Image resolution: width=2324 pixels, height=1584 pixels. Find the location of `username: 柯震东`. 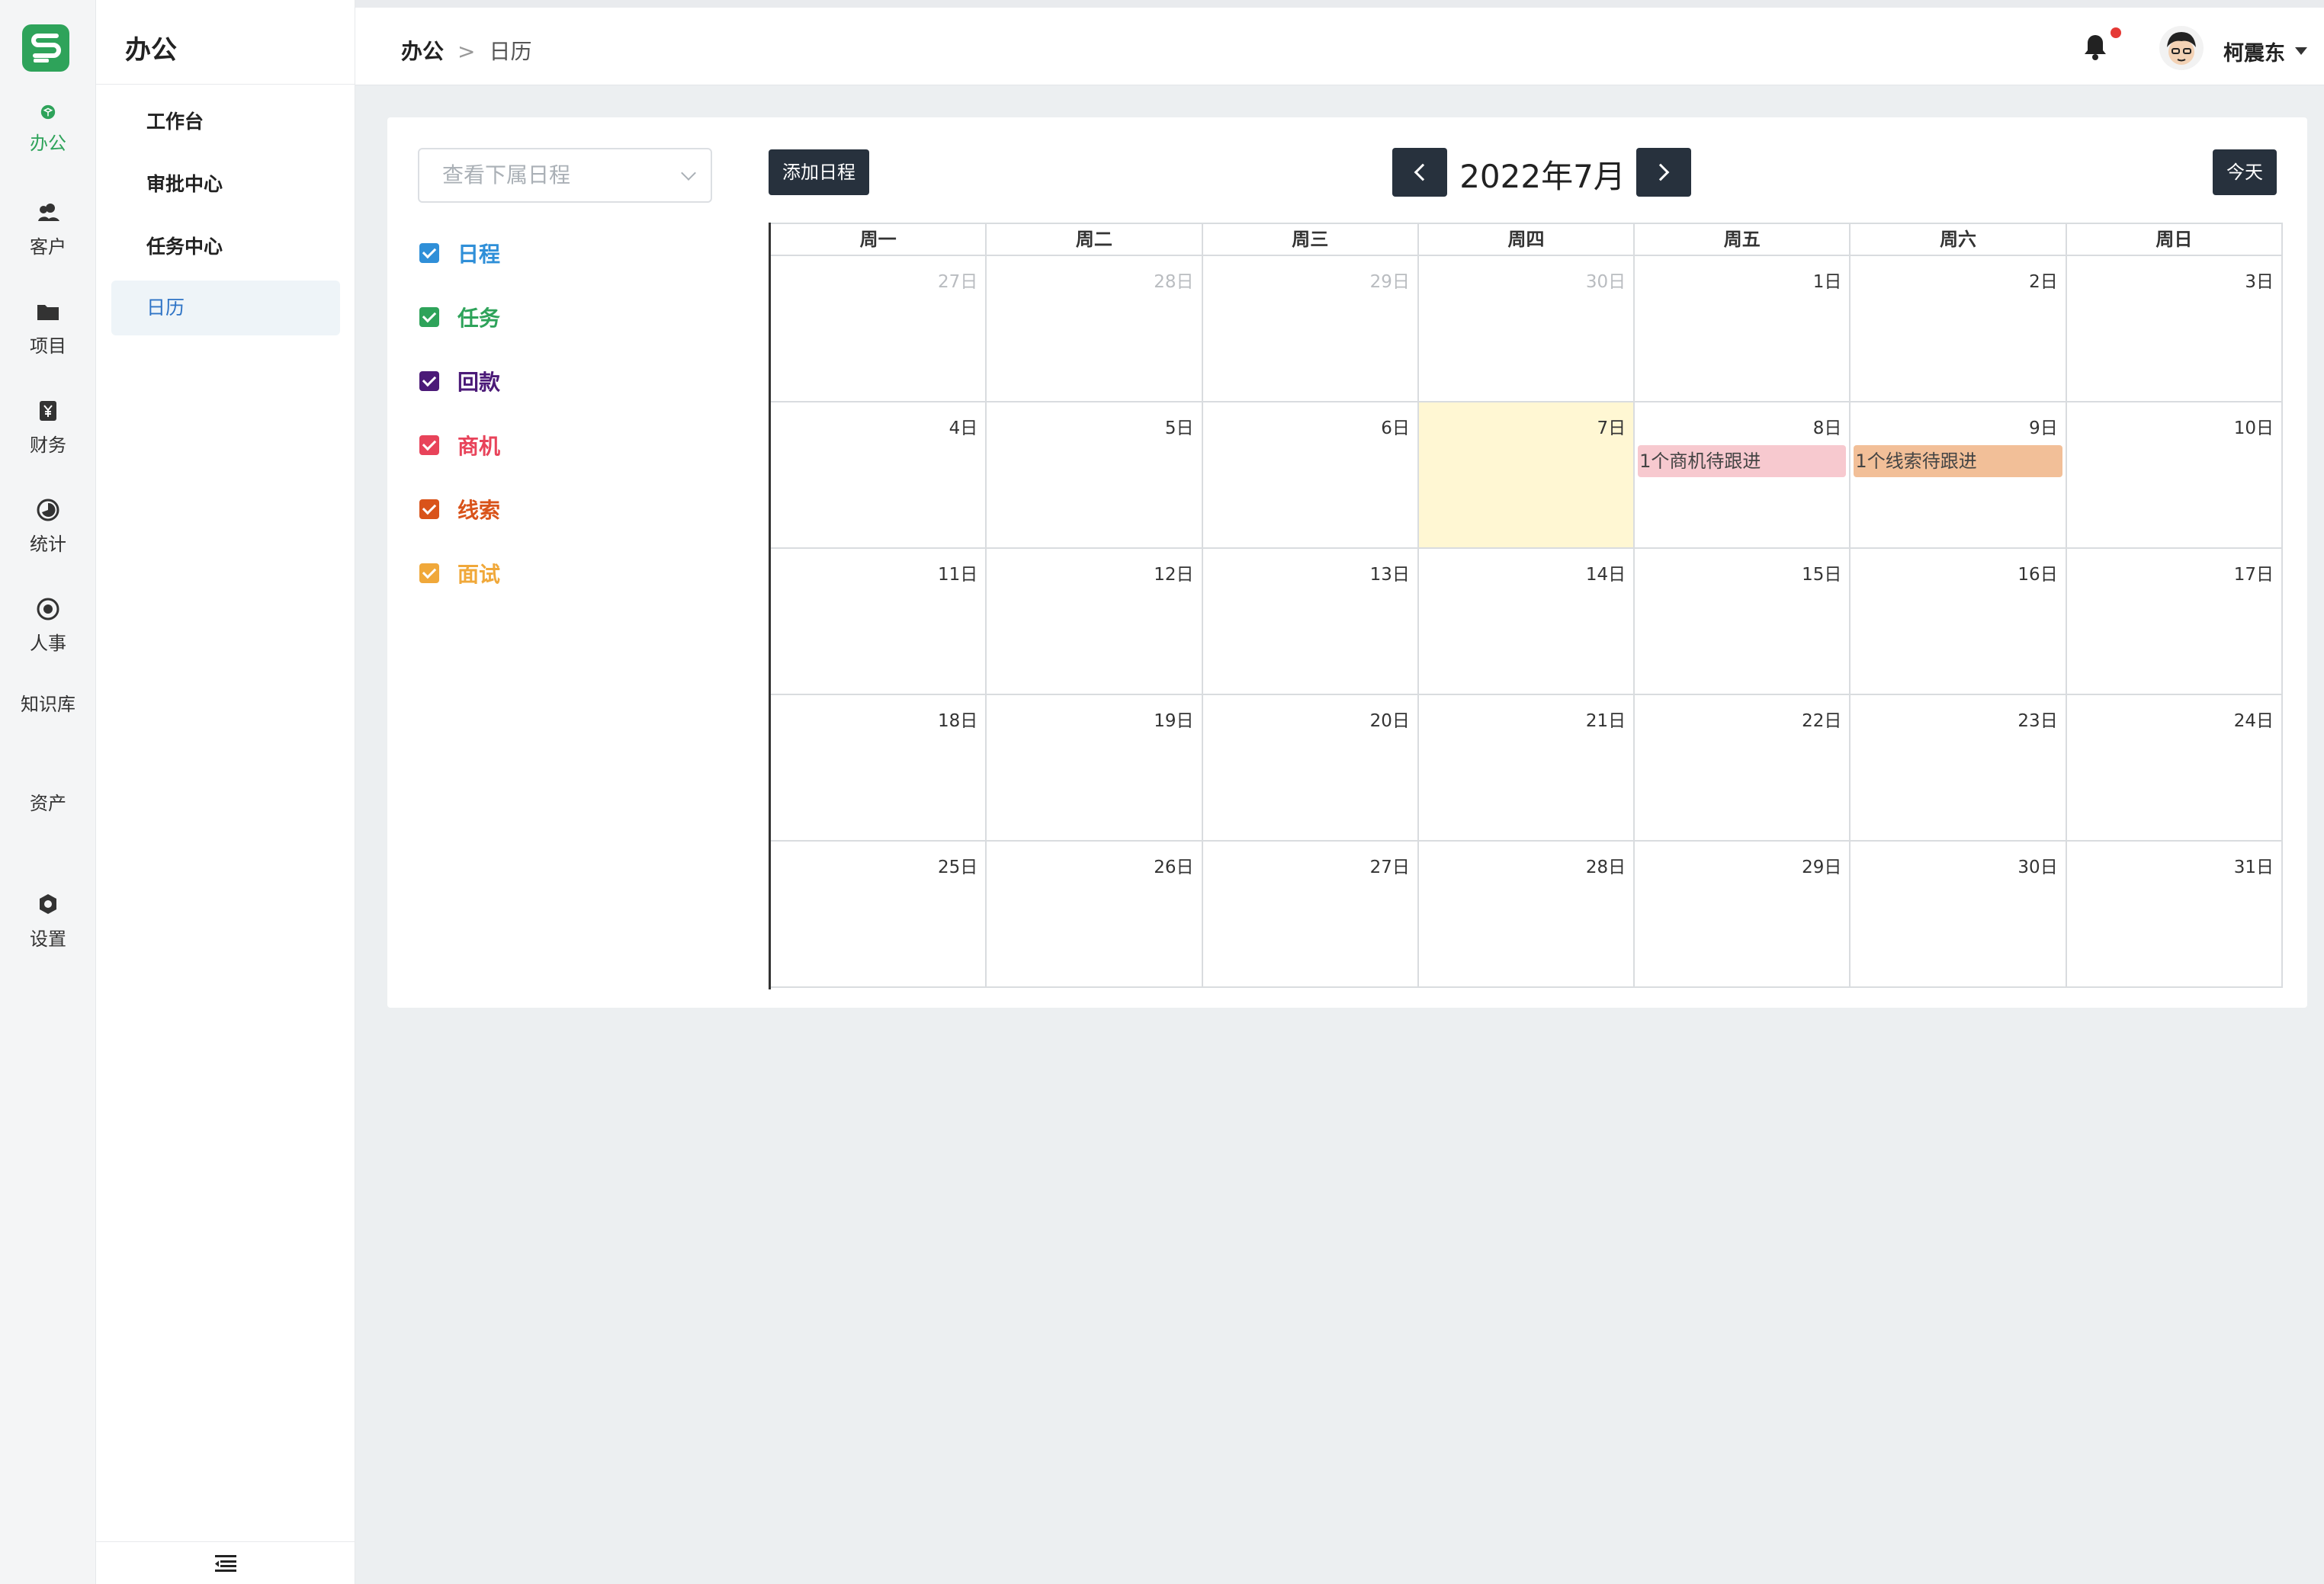

username: 柯震东 is located at coordinates (2254, 51).